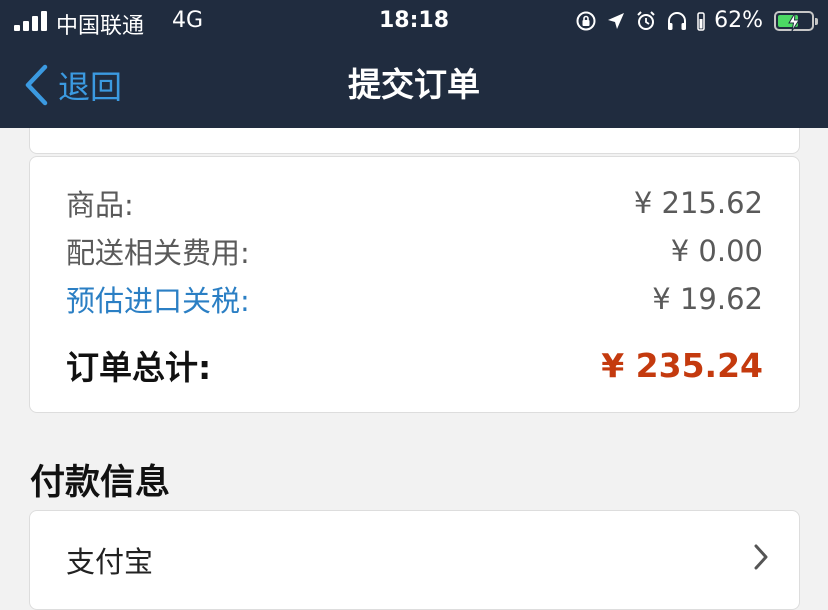 The width and height of the screenshot is (828, 610). What do you see at coordinates (738, 20) in the screenshot?
I see `battery-percent: 62%` at bounding box center [738, 20].